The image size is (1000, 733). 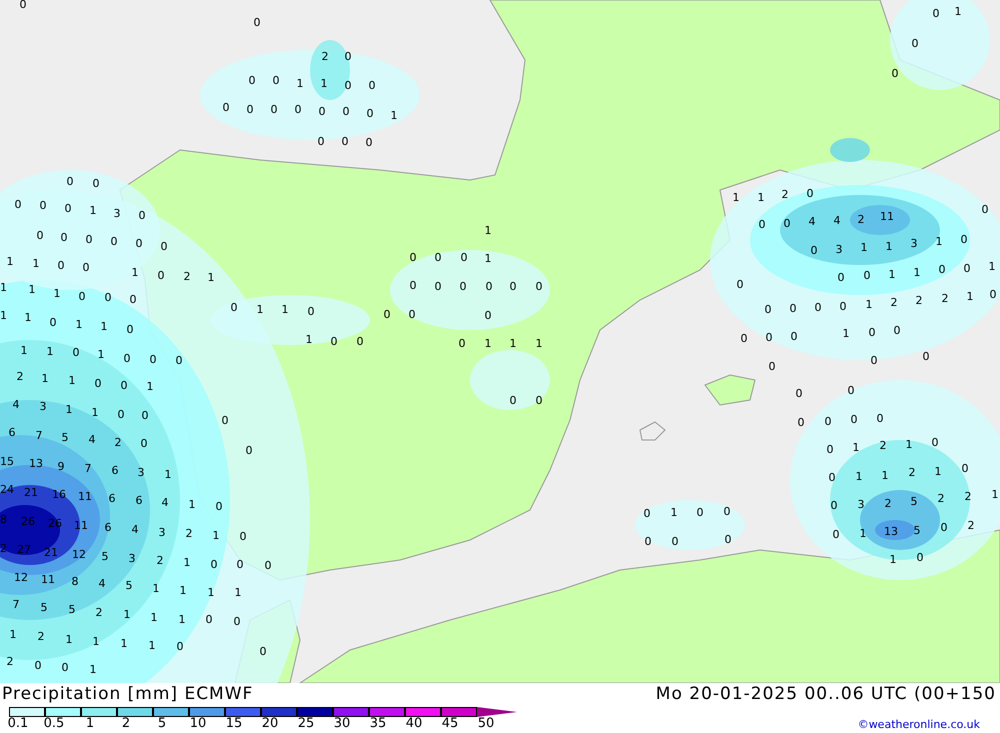 What do you see at coordinates (486, 724) in the screenshot?
I see `scale-label: 50` at bounding box center [486, 724].